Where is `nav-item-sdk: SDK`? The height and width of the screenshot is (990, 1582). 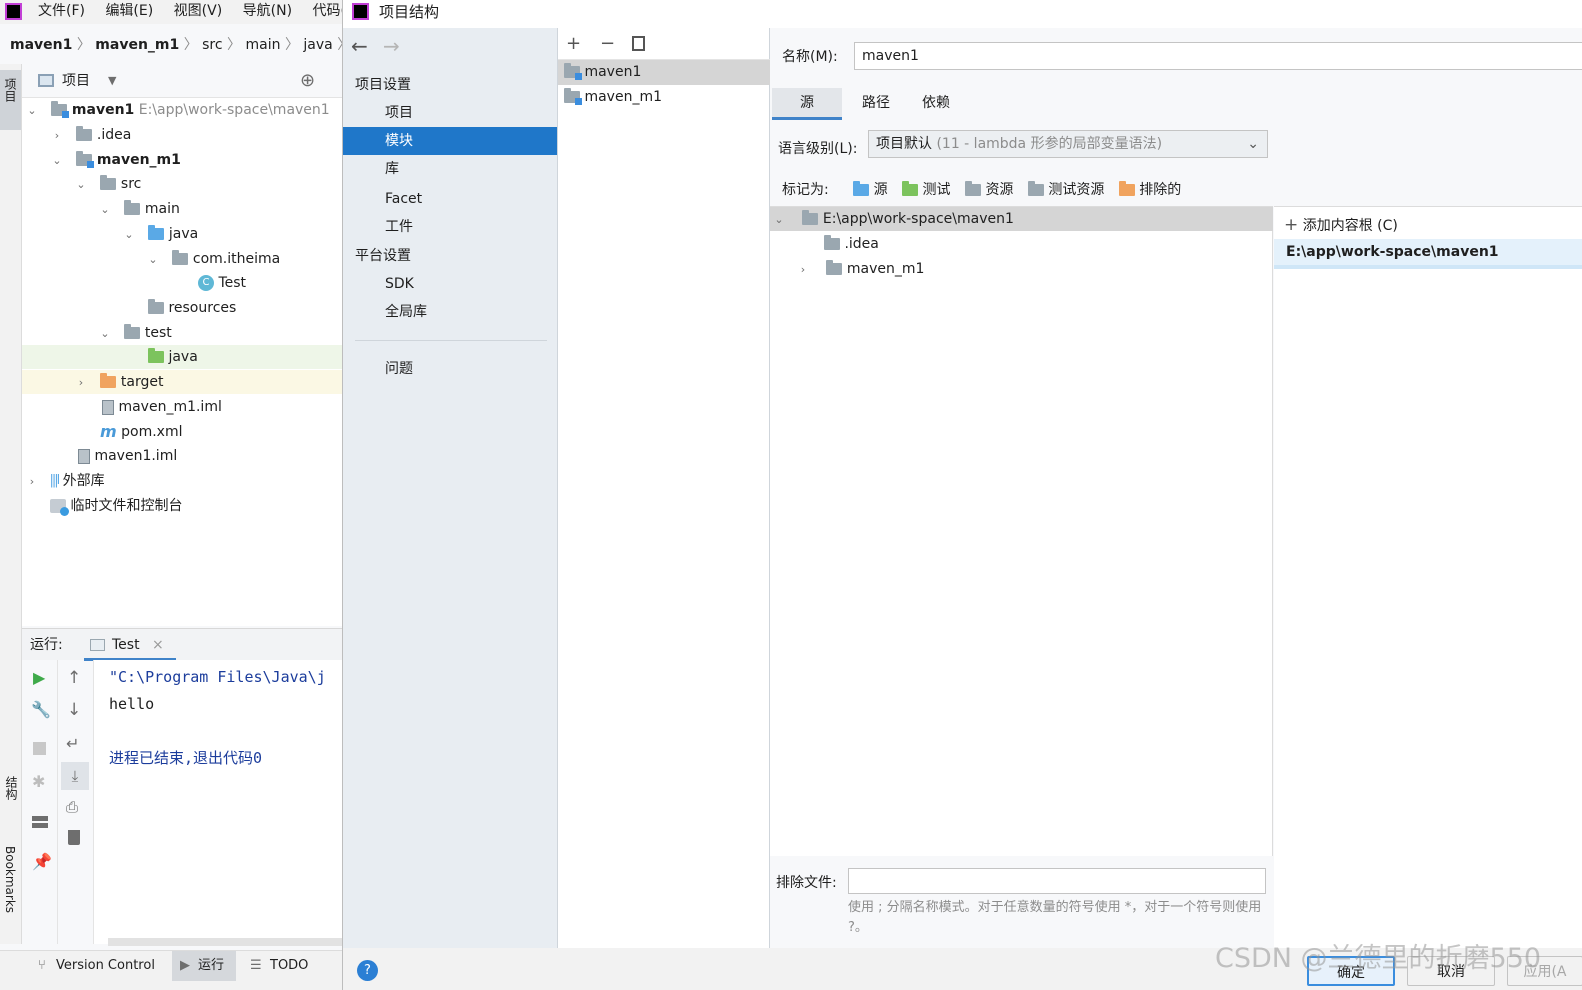 nav-item-sdk: SDK is located at coordinates (450, 284).